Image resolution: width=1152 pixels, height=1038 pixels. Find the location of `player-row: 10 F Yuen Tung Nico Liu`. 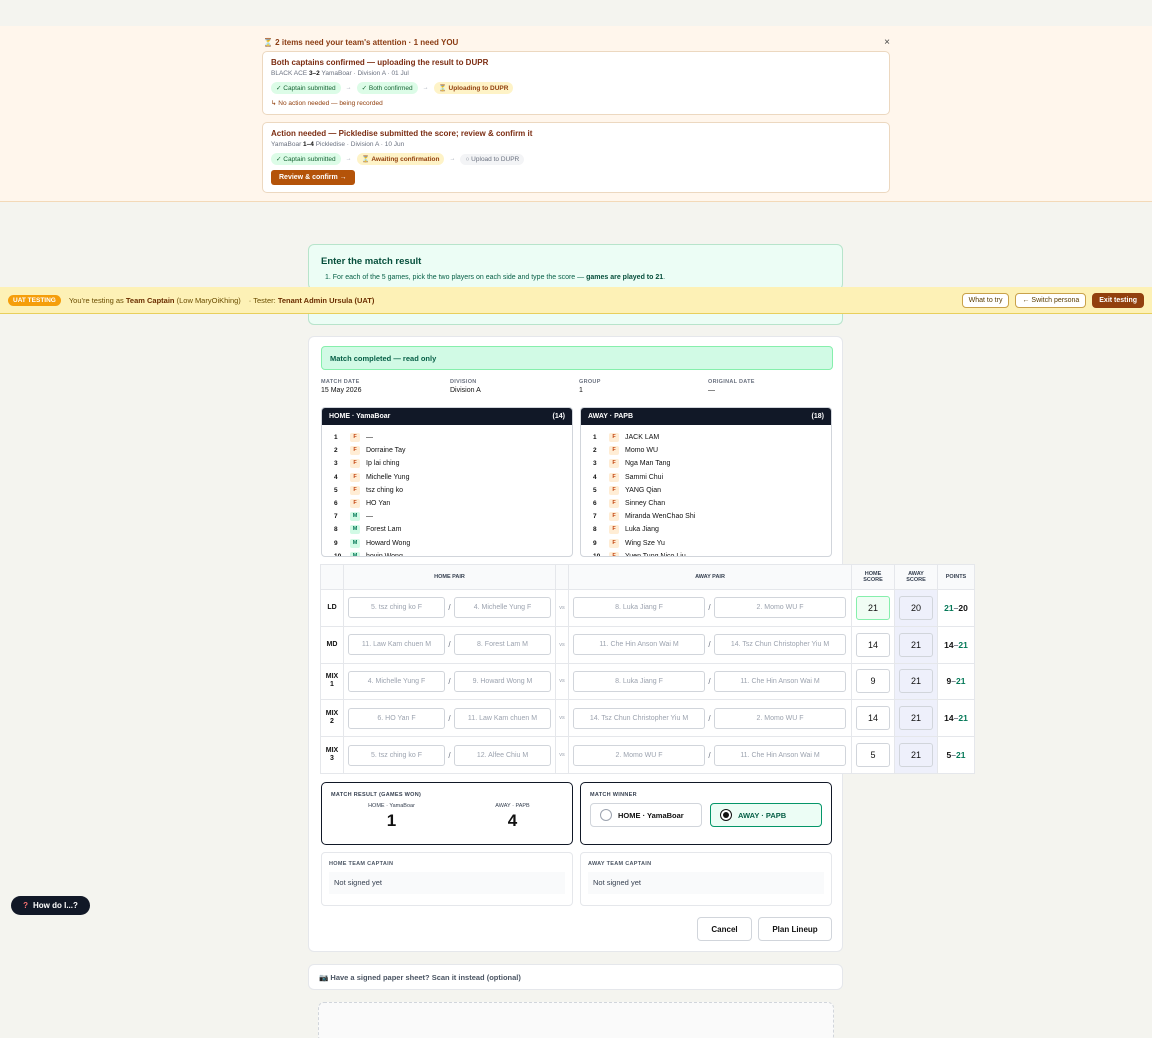

player-row: 10 F Yuen Tung Nico Liu is located at coordinates (712, 553).